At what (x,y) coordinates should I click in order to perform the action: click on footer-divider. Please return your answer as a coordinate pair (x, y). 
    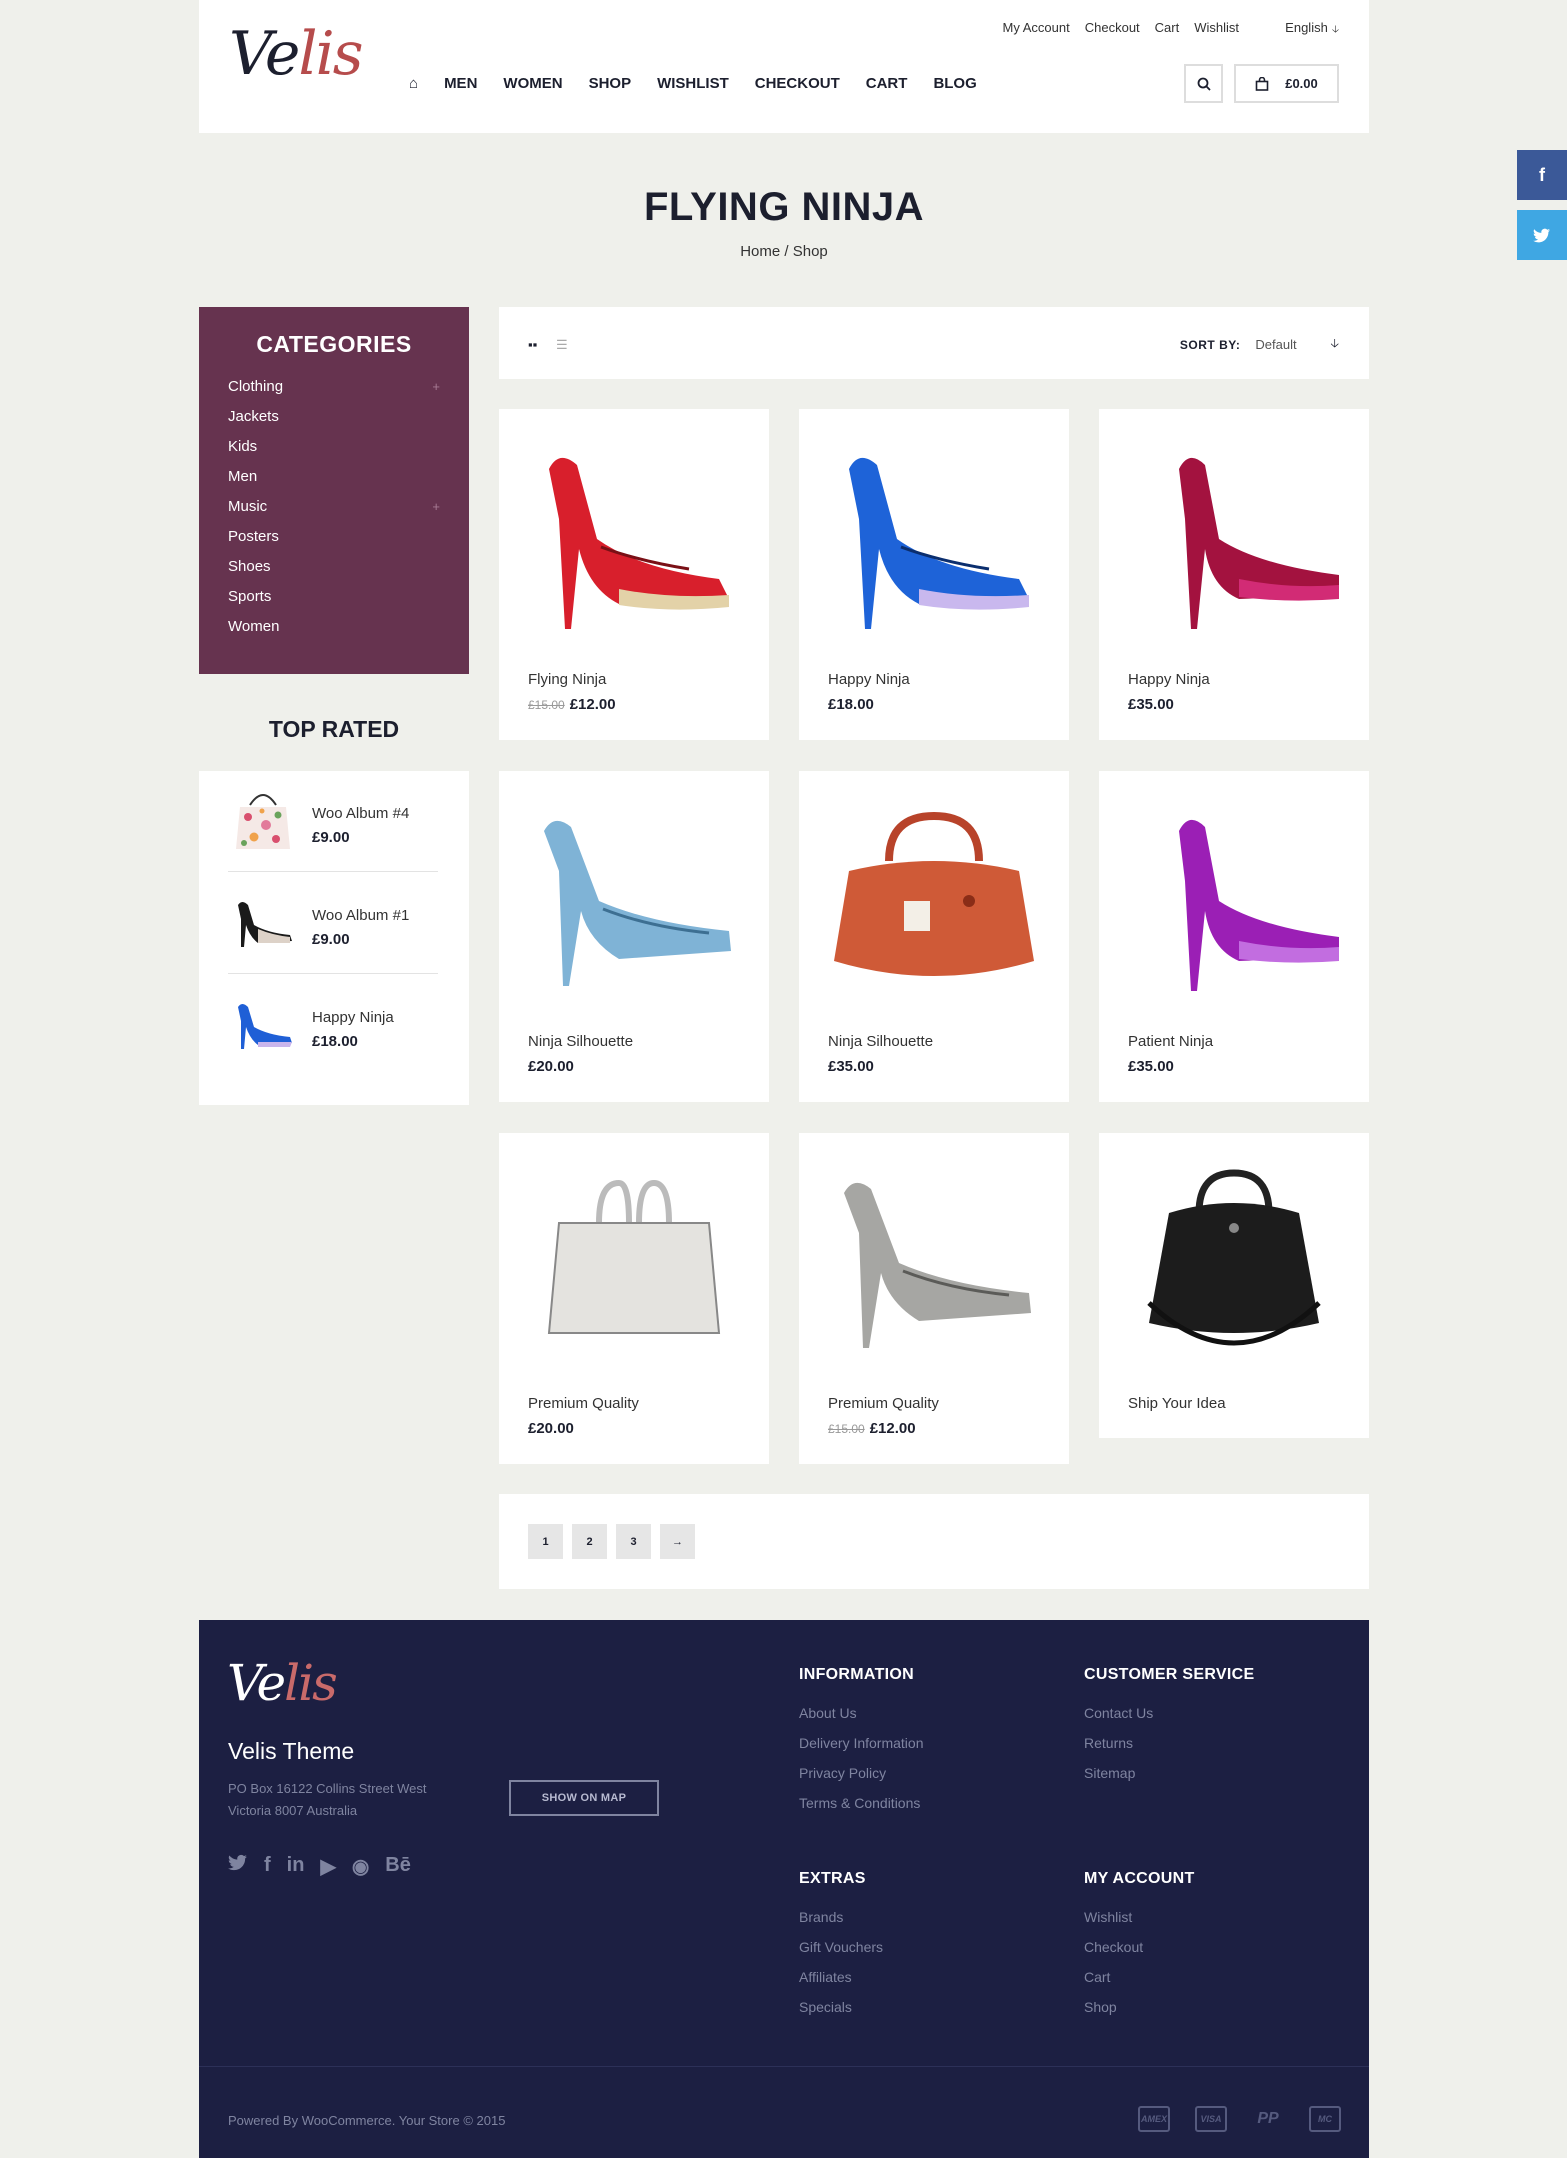
    Looking at the image, I should click on (784, 2066).